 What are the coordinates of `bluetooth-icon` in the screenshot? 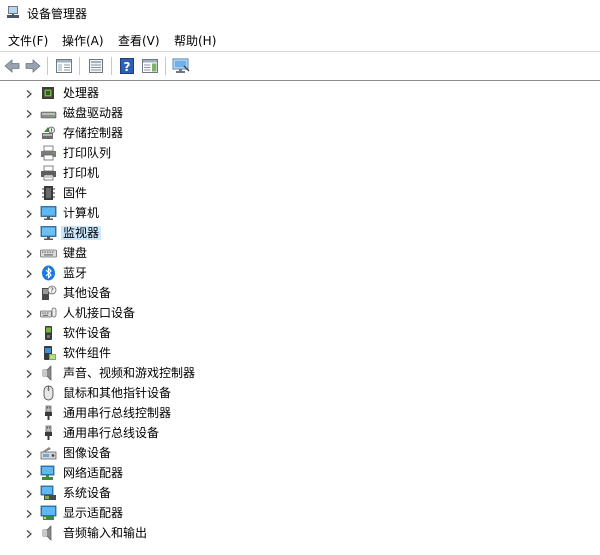 It's located at (48, 273).